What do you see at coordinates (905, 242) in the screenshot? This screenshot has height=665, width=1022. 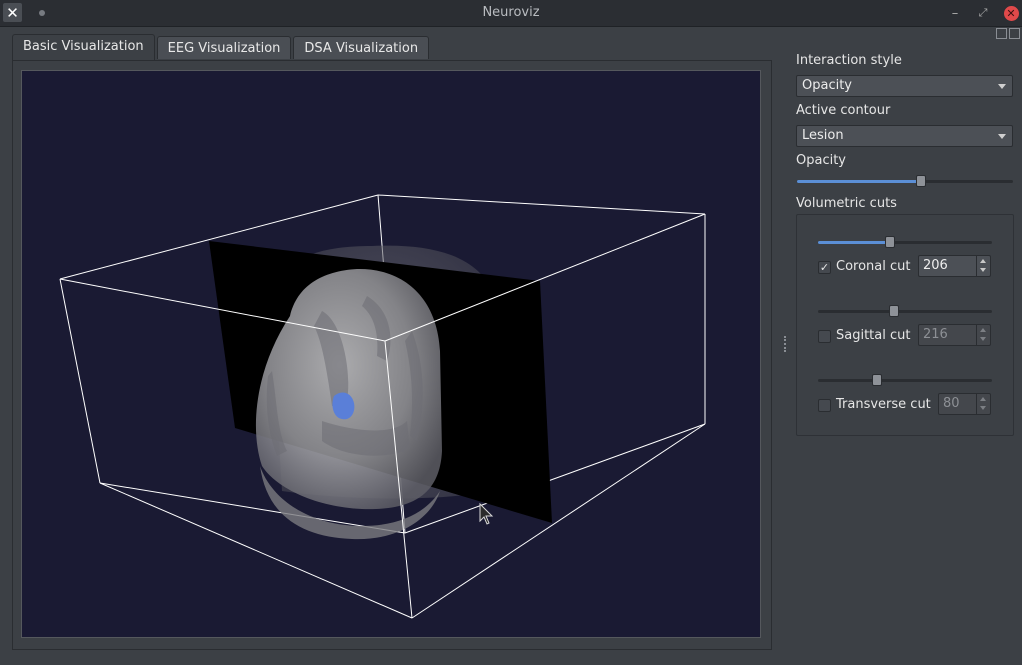 I see `coronal-cut-slider` at bounding box center [905, 242].